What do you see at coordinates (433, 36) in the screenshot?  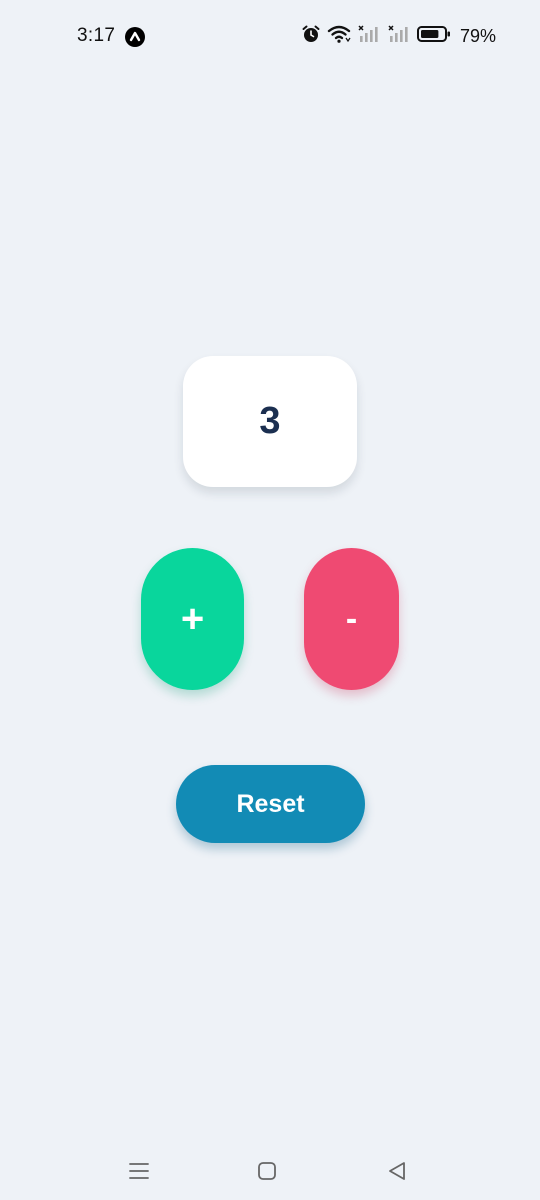 I see `battery-icon` at bounding box center [433, 36].